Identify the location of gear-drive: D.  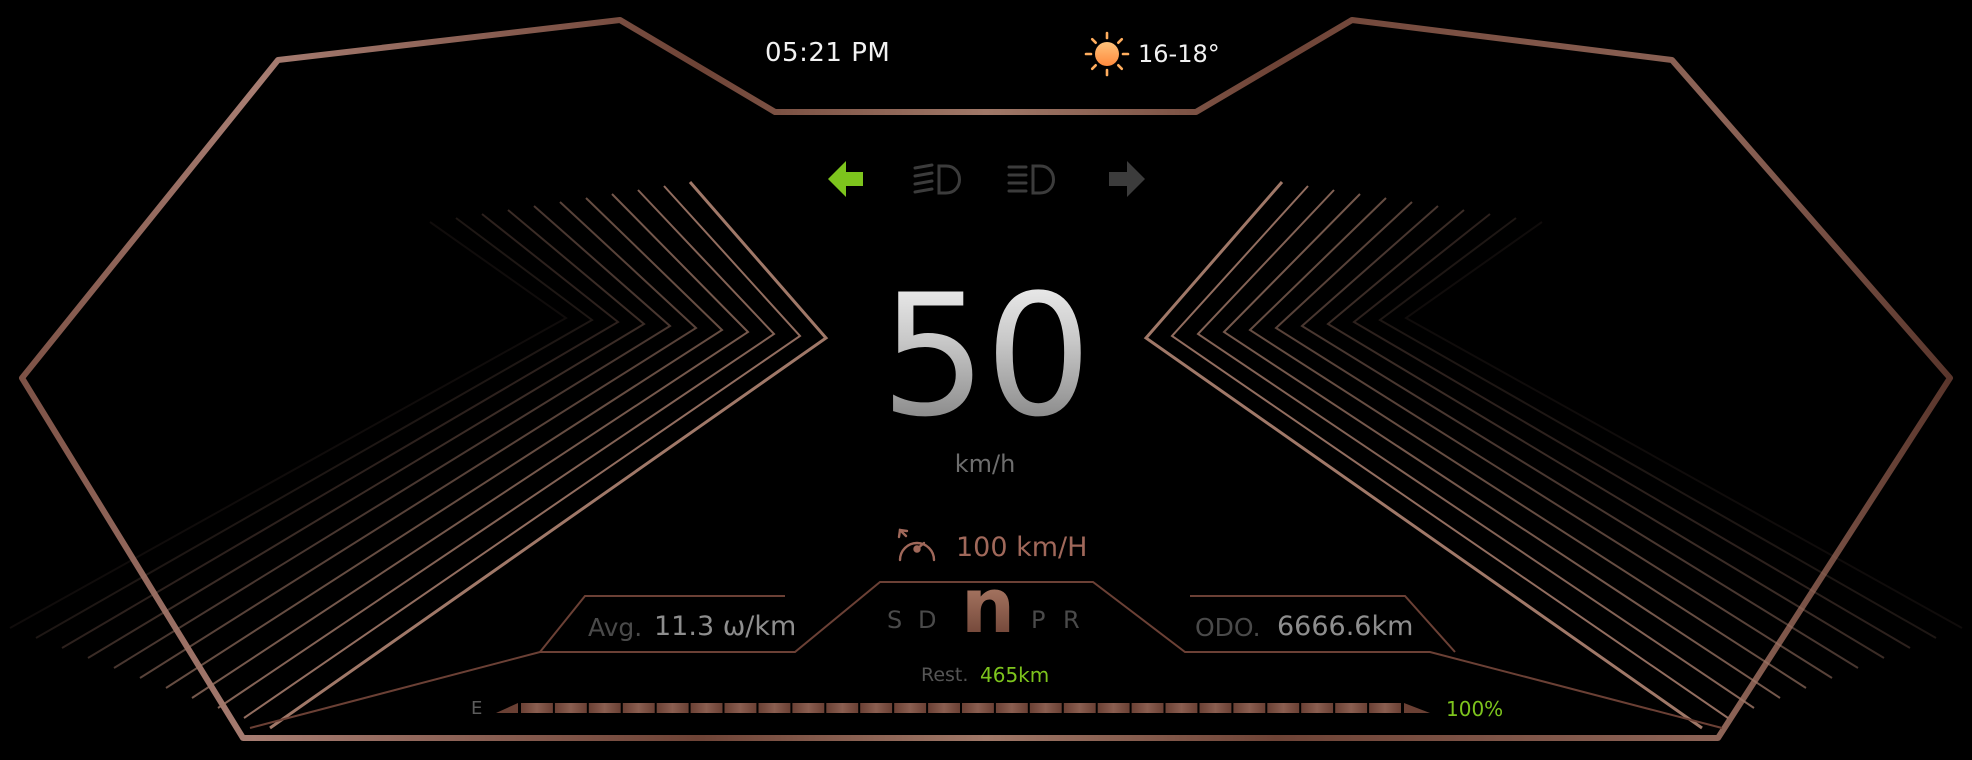
(927, 620).